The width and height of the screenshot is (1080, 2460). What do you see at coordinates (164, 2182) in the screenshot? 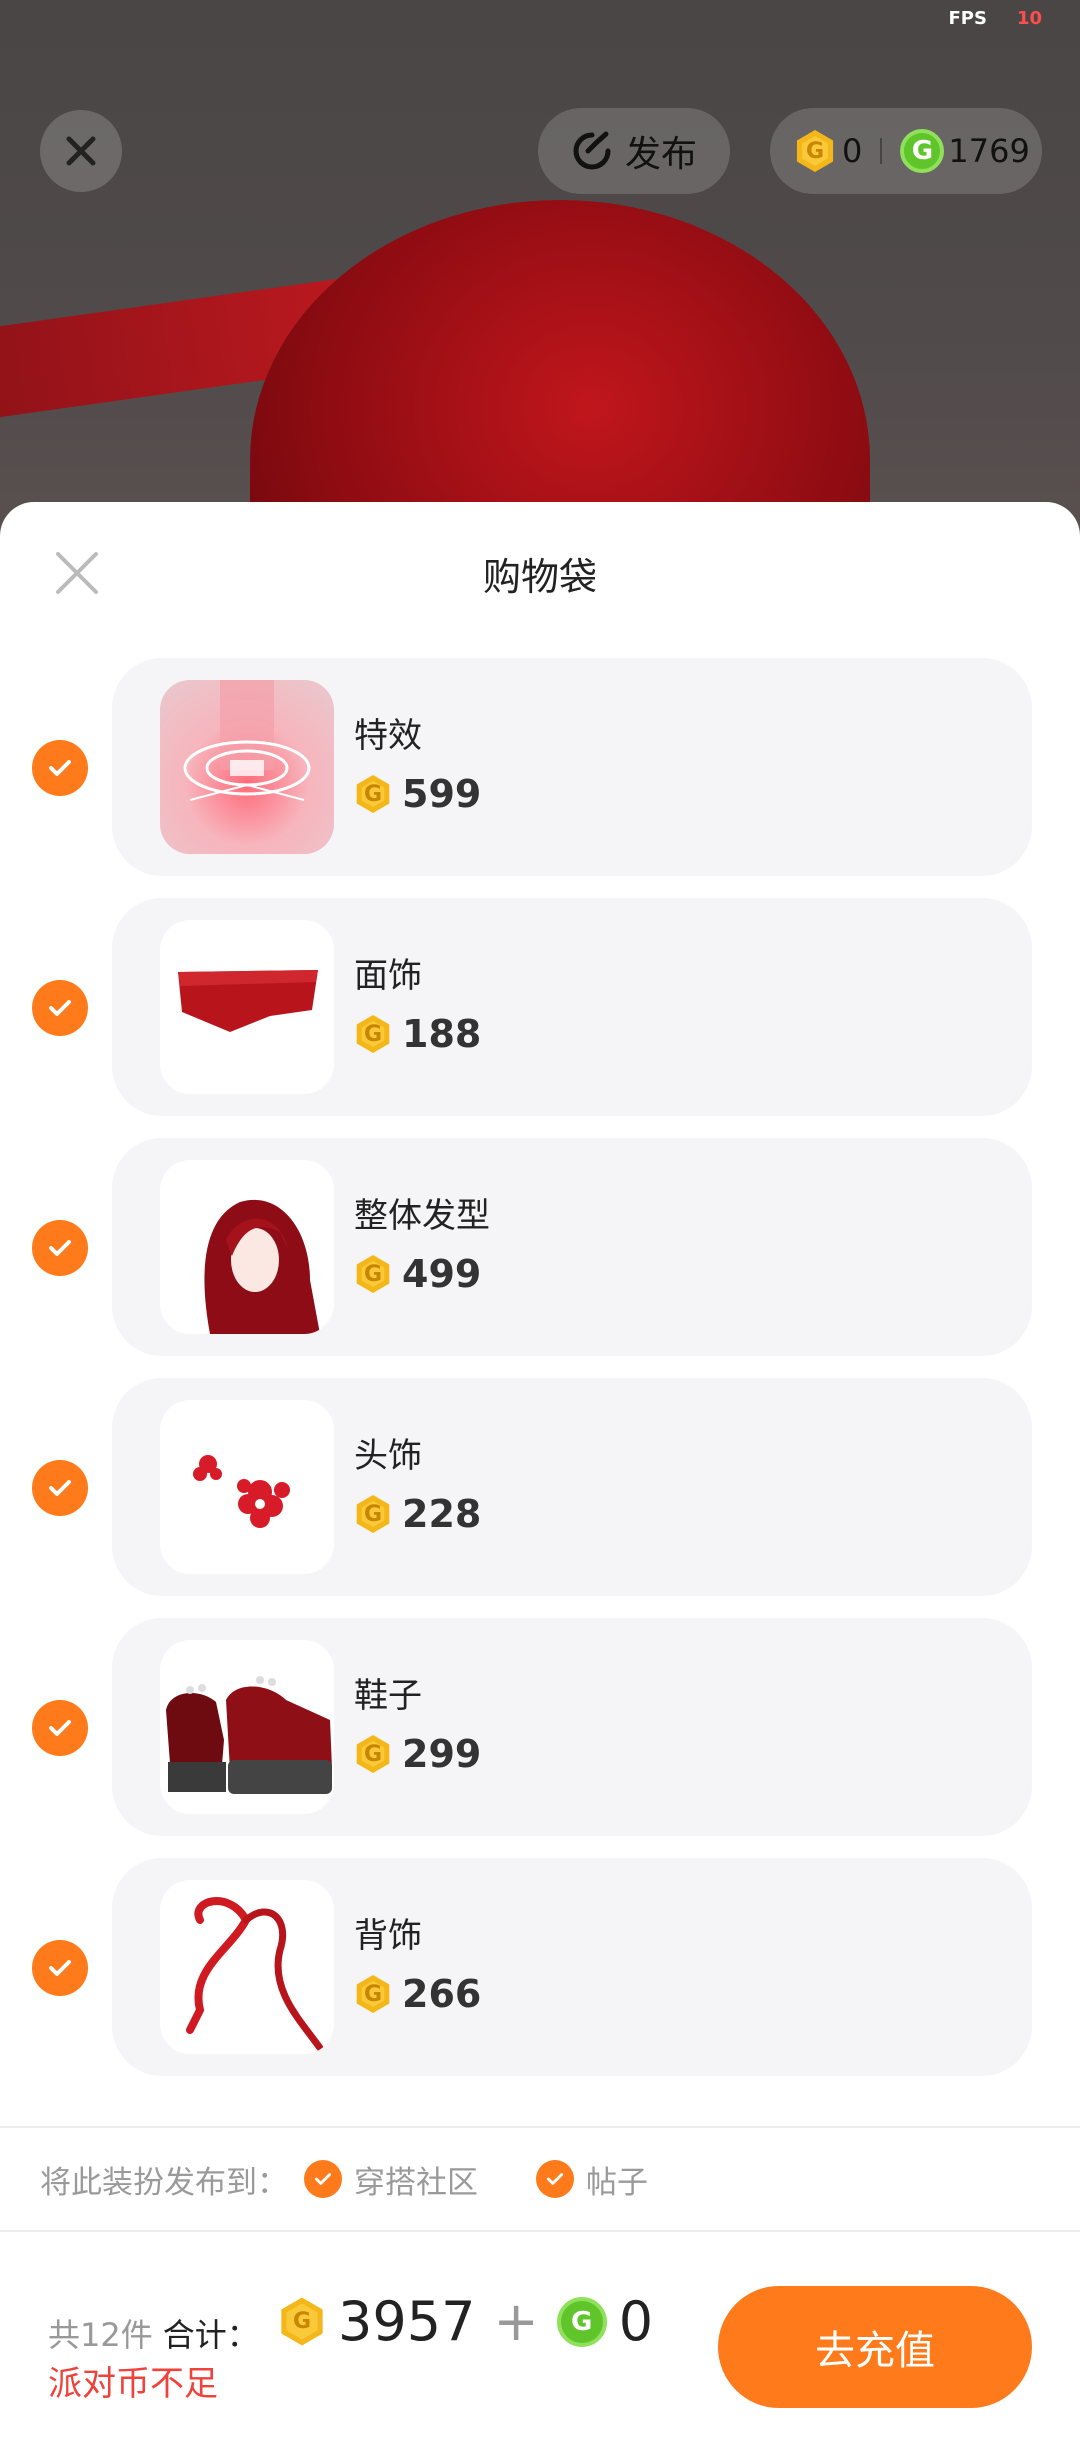
I see `publish-to-label: 将此装扮发布到：` at bounding box center [164, 2182].